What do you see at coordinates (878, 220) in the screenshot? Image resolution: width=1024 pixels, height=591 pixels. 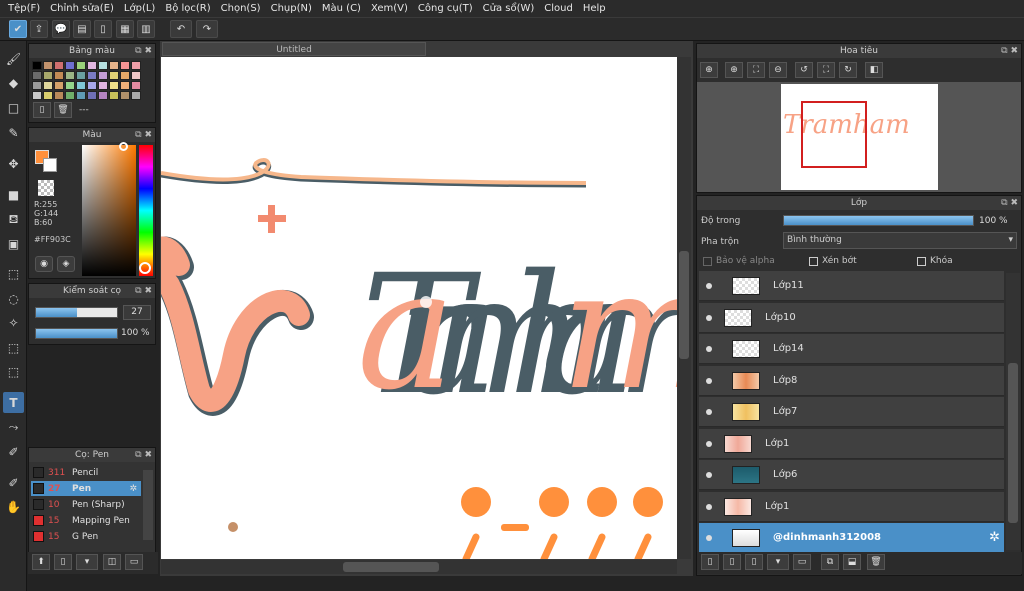 I see `layer-opacity-slider` at bounding box center [878, 220].